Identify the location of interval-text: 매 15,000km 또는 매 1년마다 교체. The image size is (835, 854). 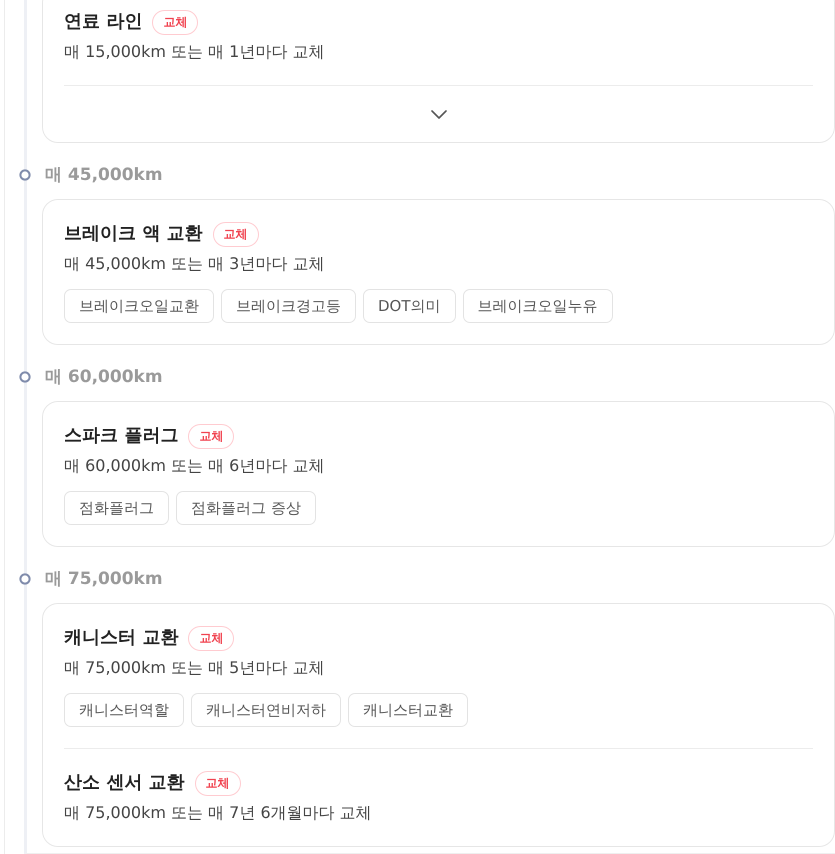
(195, 52).